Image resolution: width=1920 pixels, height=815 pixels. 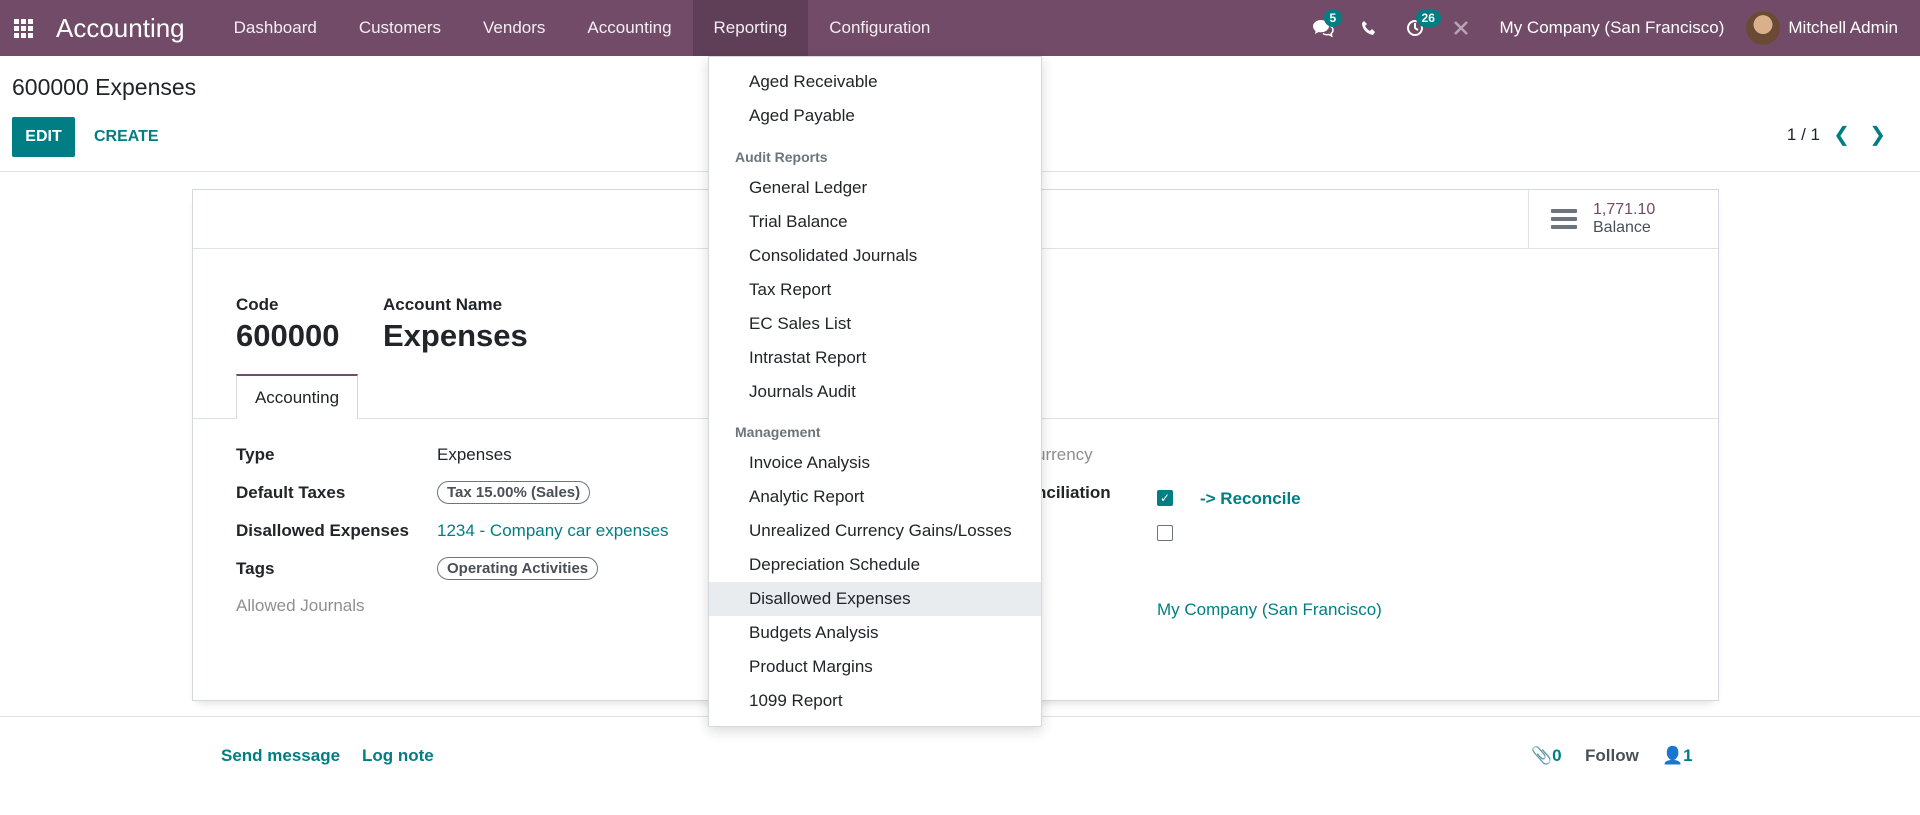 I want to click on audit-reports-header: Audit Reports, so click(x=781, y=157).